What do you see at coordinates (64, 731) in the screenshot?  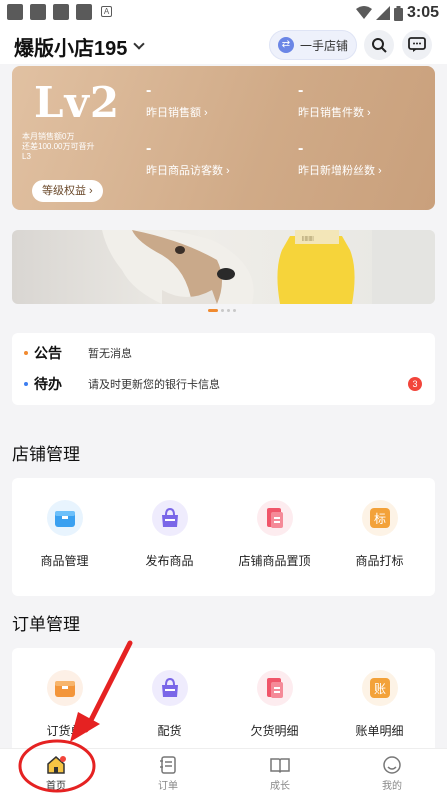 I see `grid-item-label: 订货单` at bounding box center [64, 731].